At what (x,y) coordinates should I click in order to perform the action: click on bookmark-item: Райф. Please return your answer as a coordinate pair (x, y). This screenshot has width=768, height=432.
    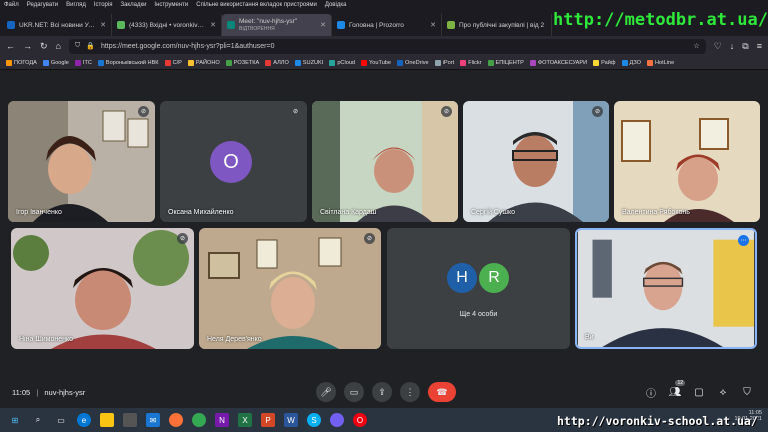
    Looking at the image, I should click on (604, 62).